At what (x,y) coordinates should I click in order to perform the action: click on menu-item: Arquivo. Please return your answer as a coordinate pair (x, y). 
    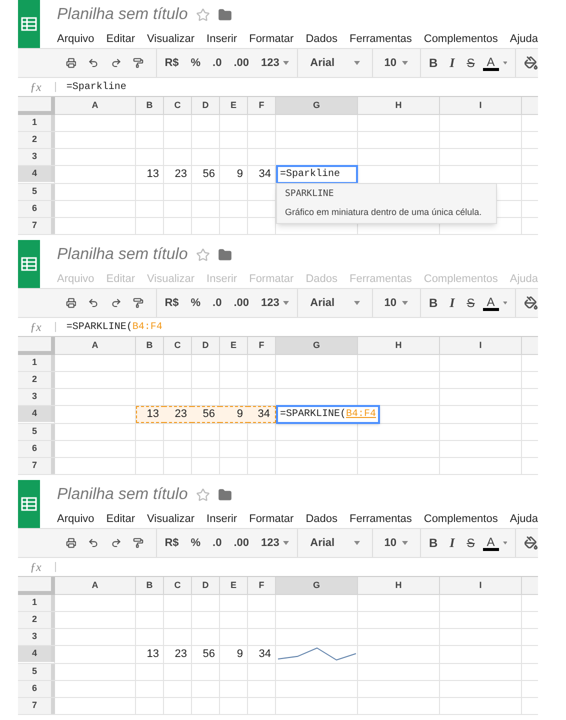
    Looking at the image, I should click on (75, 519).